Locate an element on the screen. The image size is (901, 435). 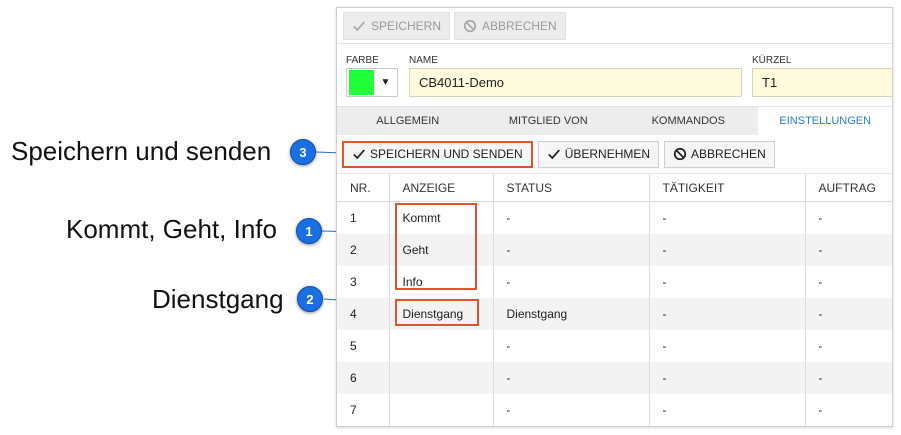
name-input is located at coordinates (575, 82).